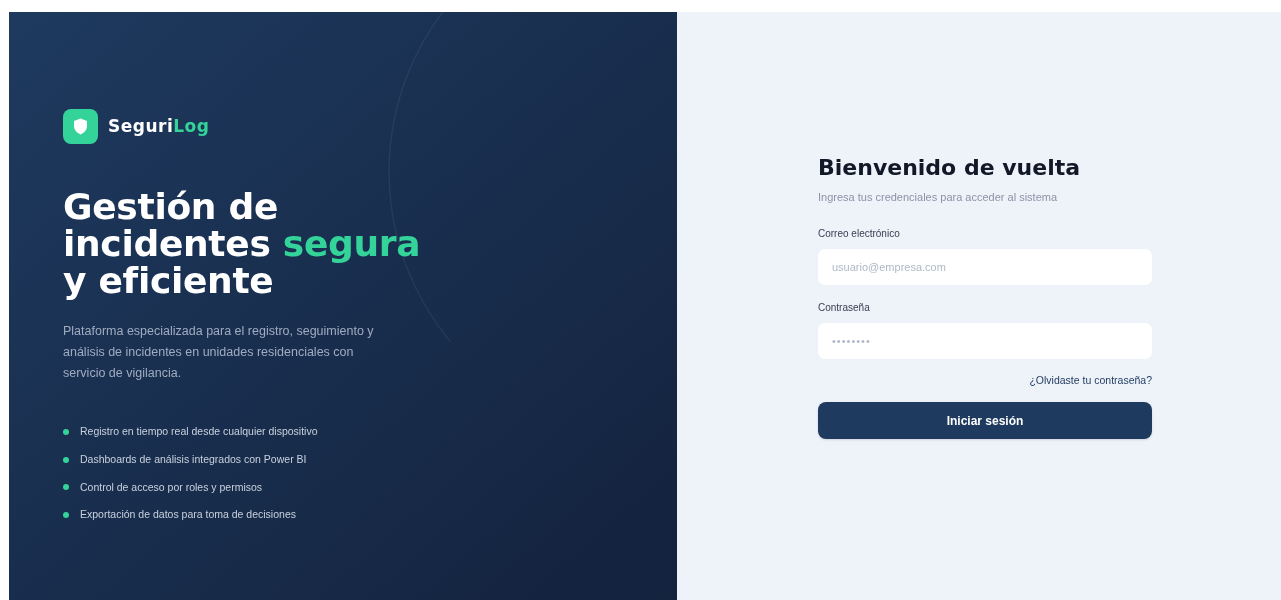 Image resolution: width=1281 pixels, height=600 pixels. Describe the element at coordinates (859, 233) in the screenshot. I see `field-label: Correo electrónico` at that location.